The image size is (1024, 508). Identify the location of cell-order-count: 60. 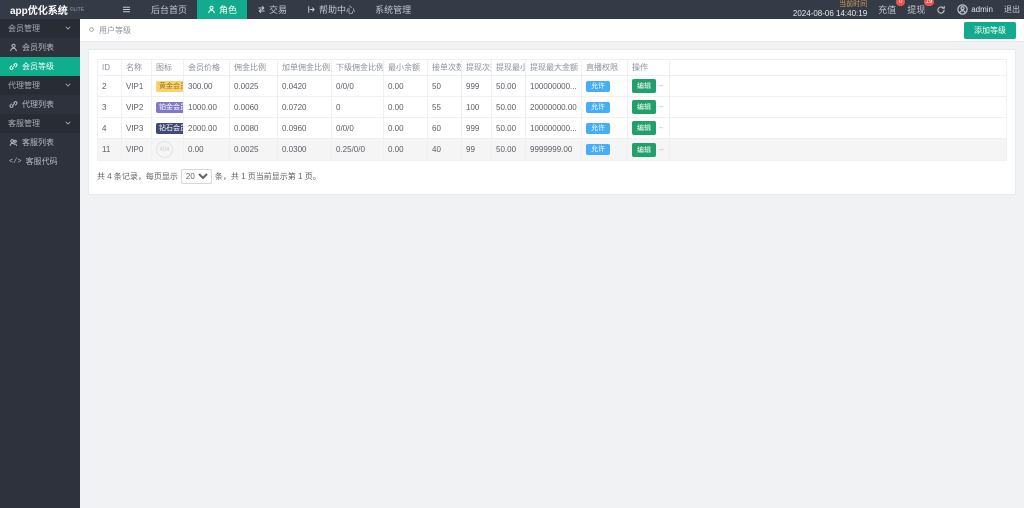
(444, 128).